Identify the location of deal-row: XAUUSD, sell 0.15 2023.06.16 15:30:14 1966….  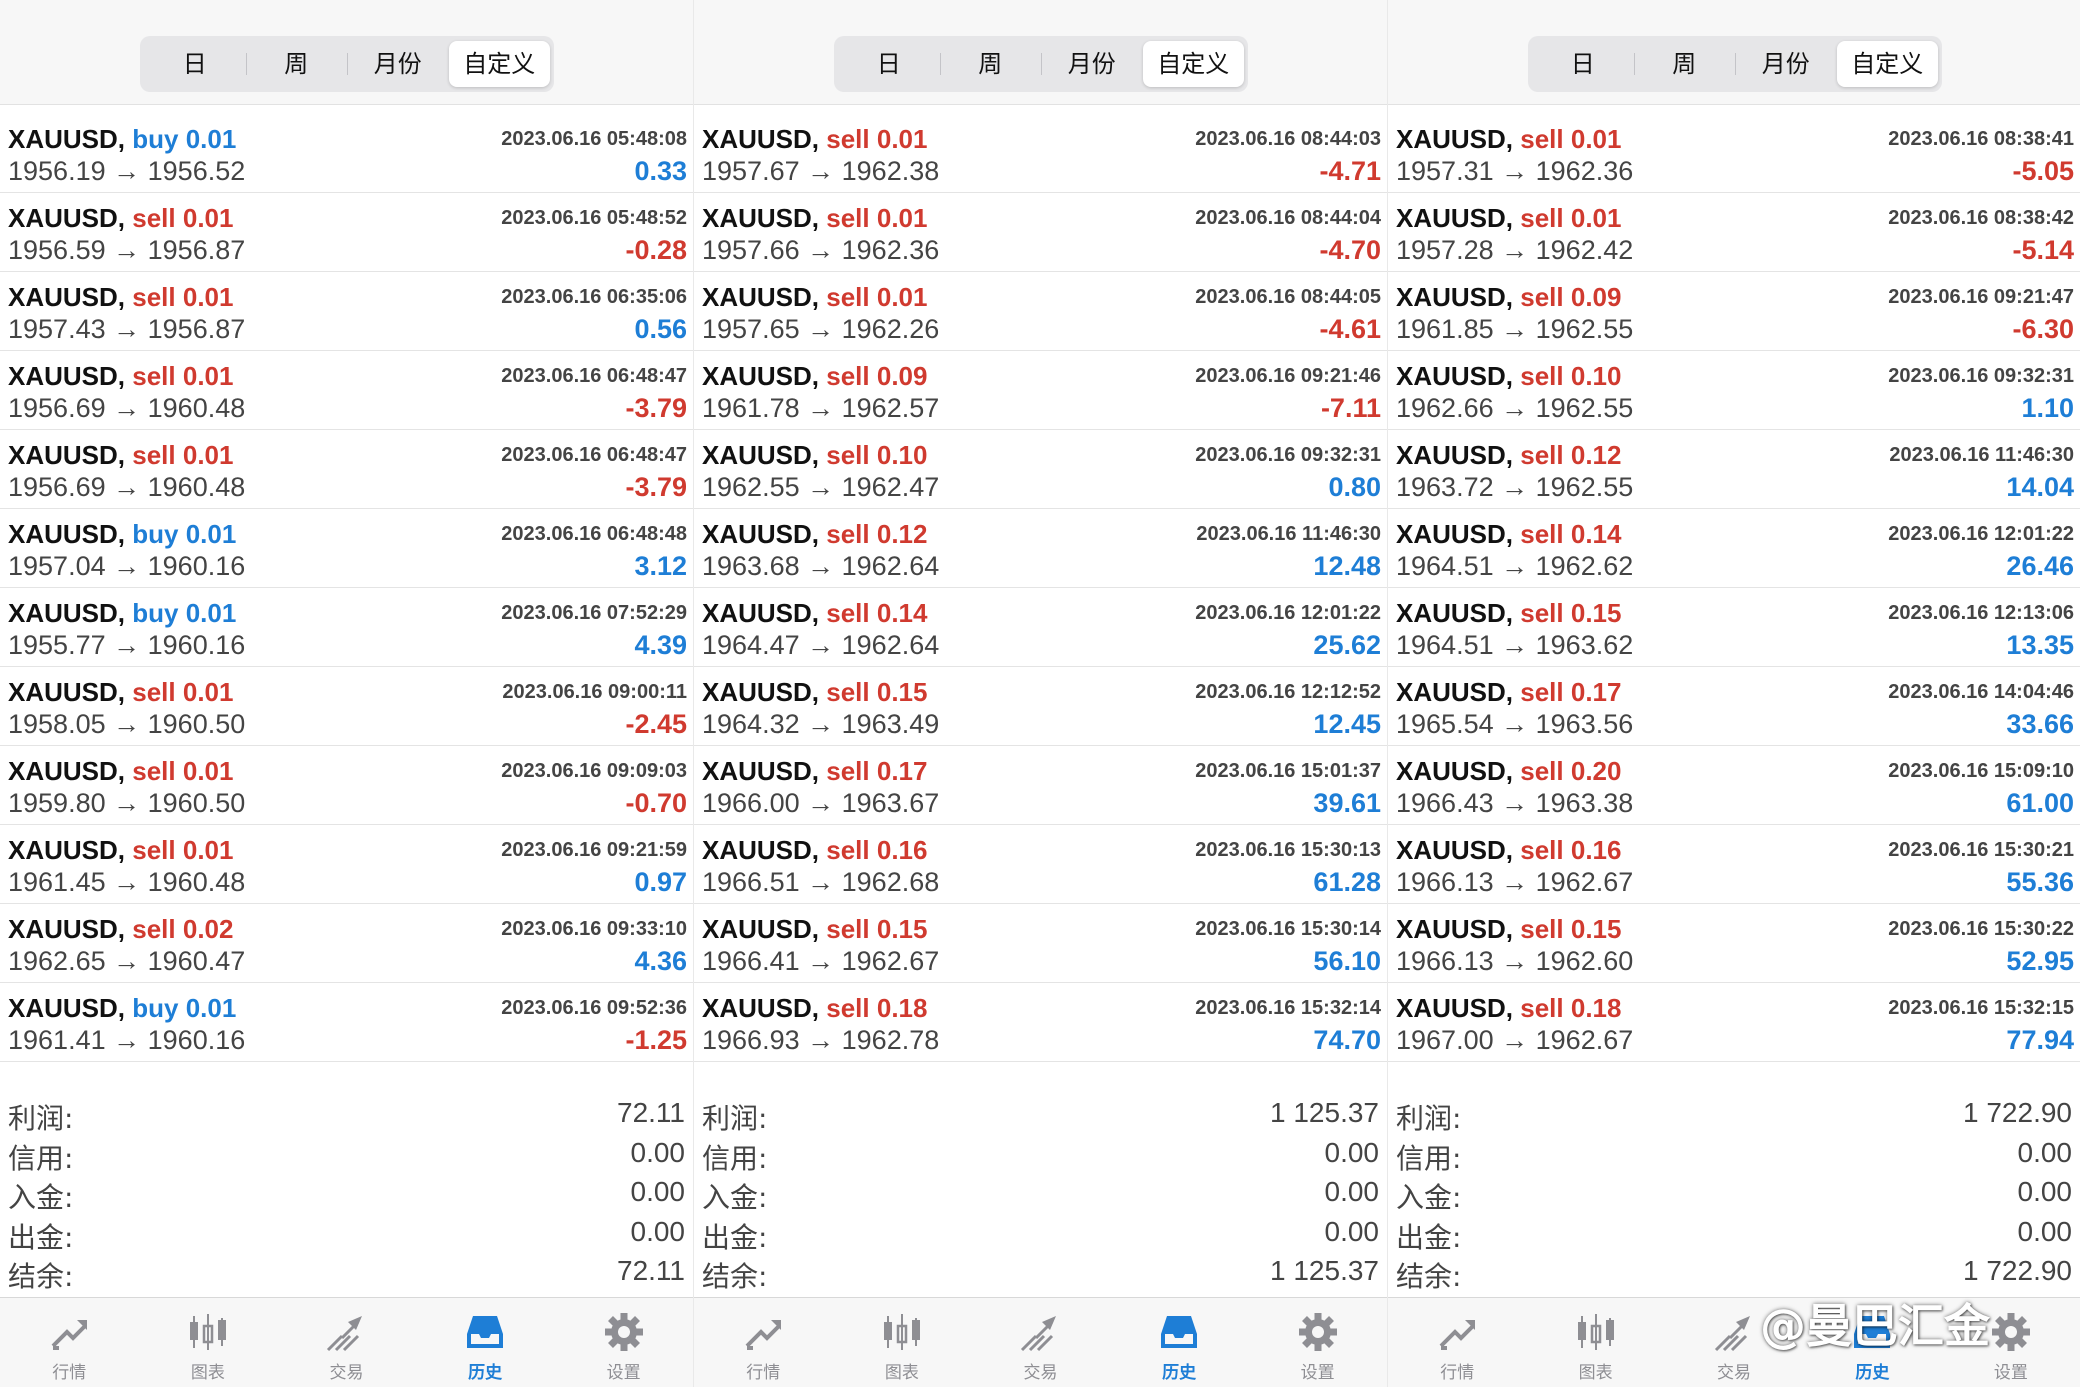
(1040, 943).